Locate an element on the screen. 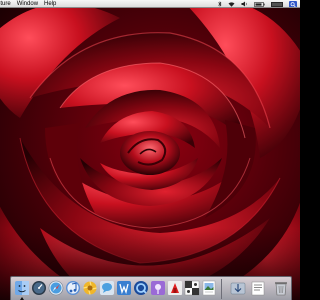 This screenshot has width=320, height=300. dock is located at coordinates (151, 288).